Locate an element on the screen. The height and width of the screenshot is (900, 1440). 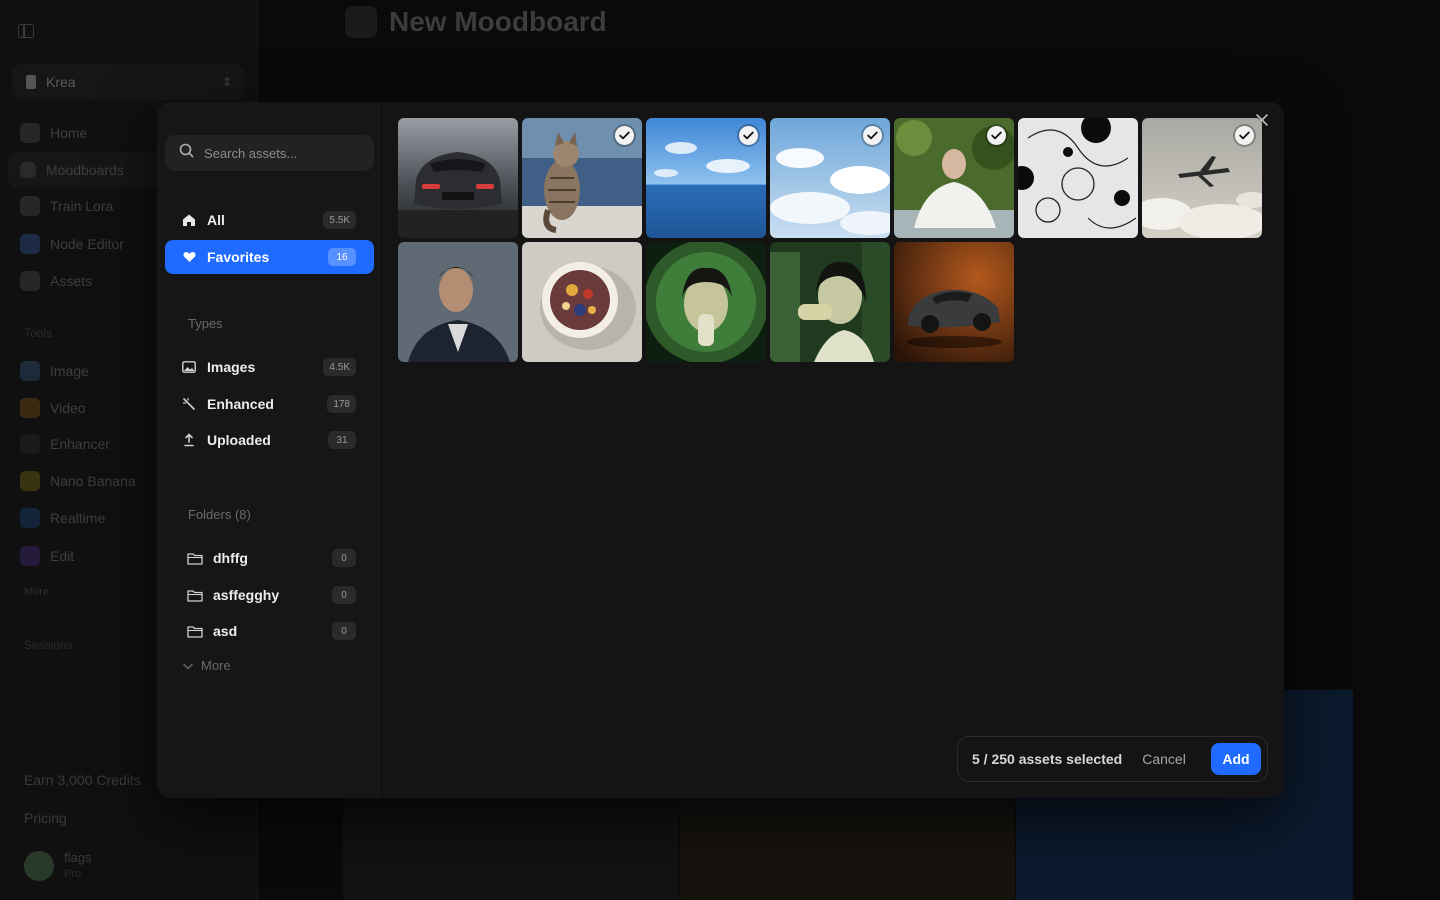
nav-label: Train Lora is located at coordinates (82, 206).